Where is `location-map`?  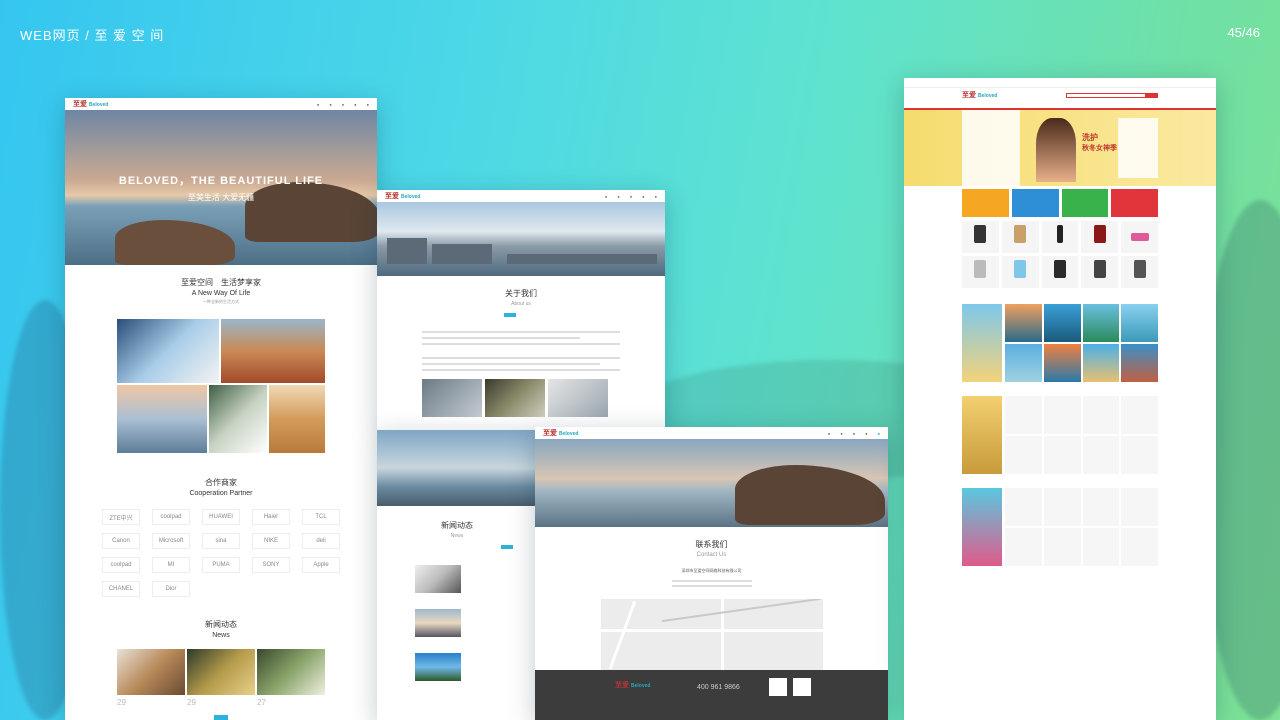
location-map is located at coordinates (711, 635).